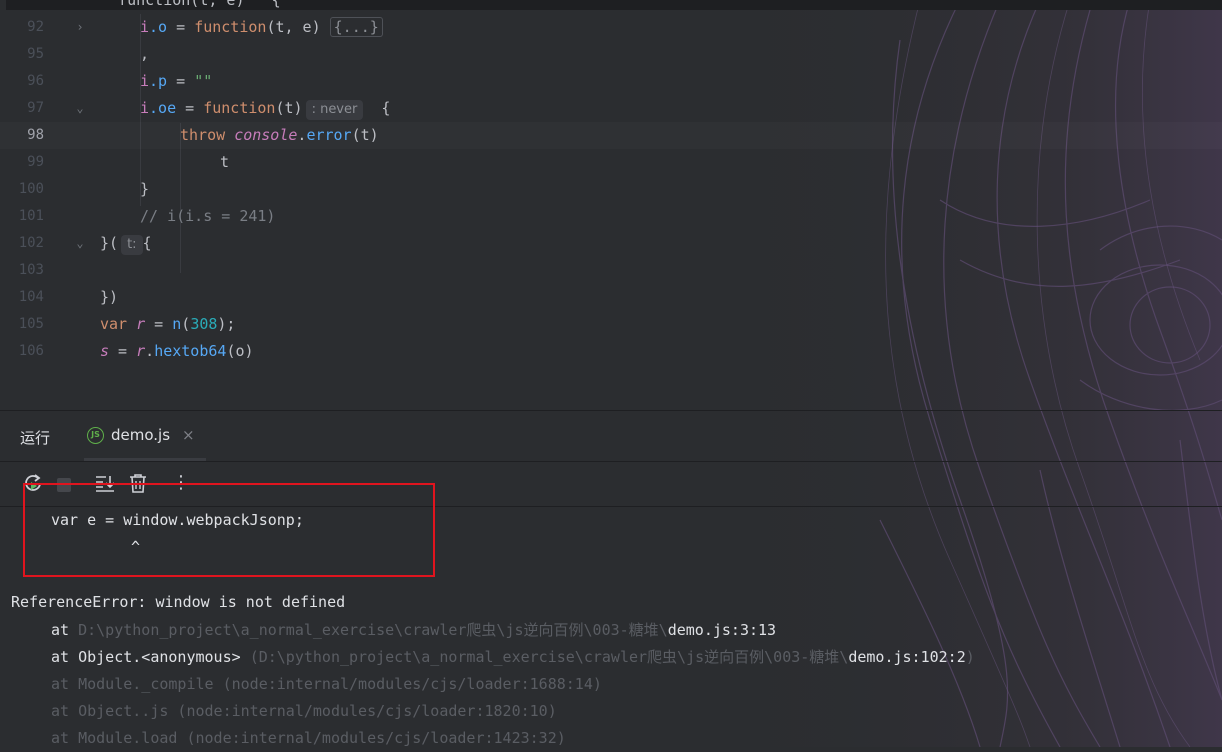 This screenshot has width=1222, height=752. I want to click on code-token: "", so click(203, 81).